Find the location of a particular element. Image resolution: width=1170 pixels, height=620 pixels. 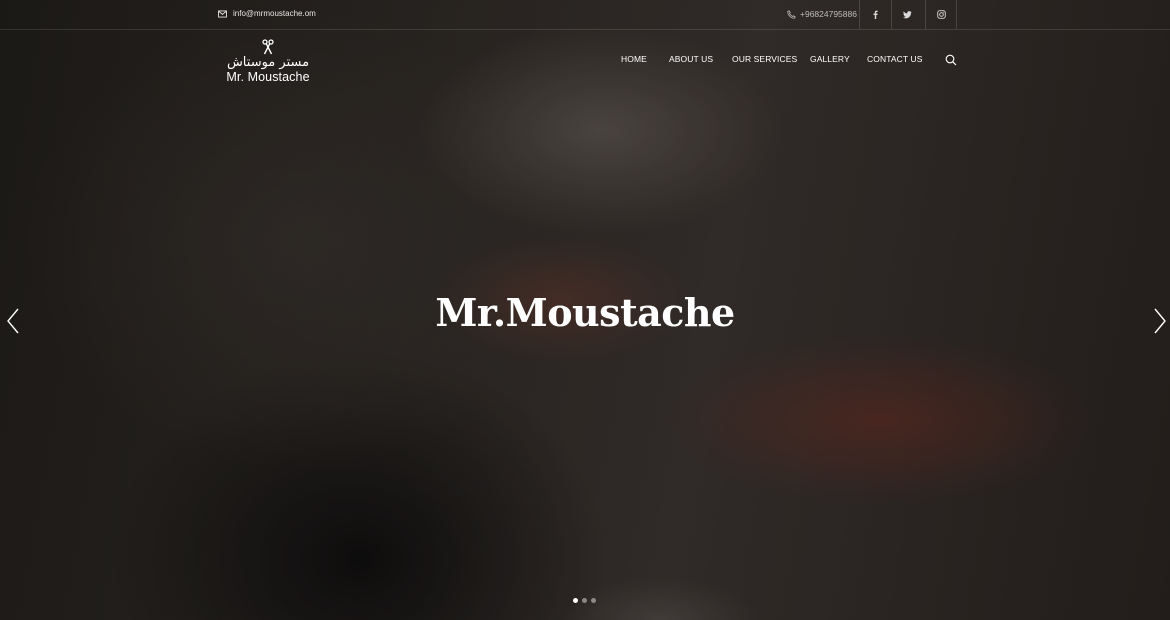

phone-link: +96824795886 is located at coordinates (822, 14).